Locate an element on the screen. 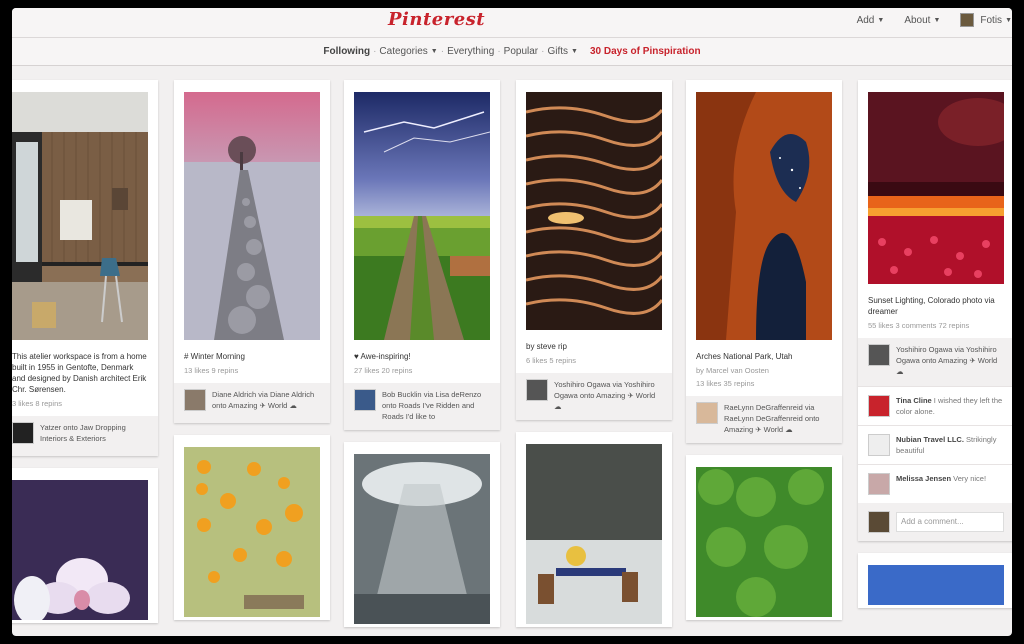 This screenshot has height=644, width=1024. add-menu: Add ▼ is located at coordinates (871, 20).